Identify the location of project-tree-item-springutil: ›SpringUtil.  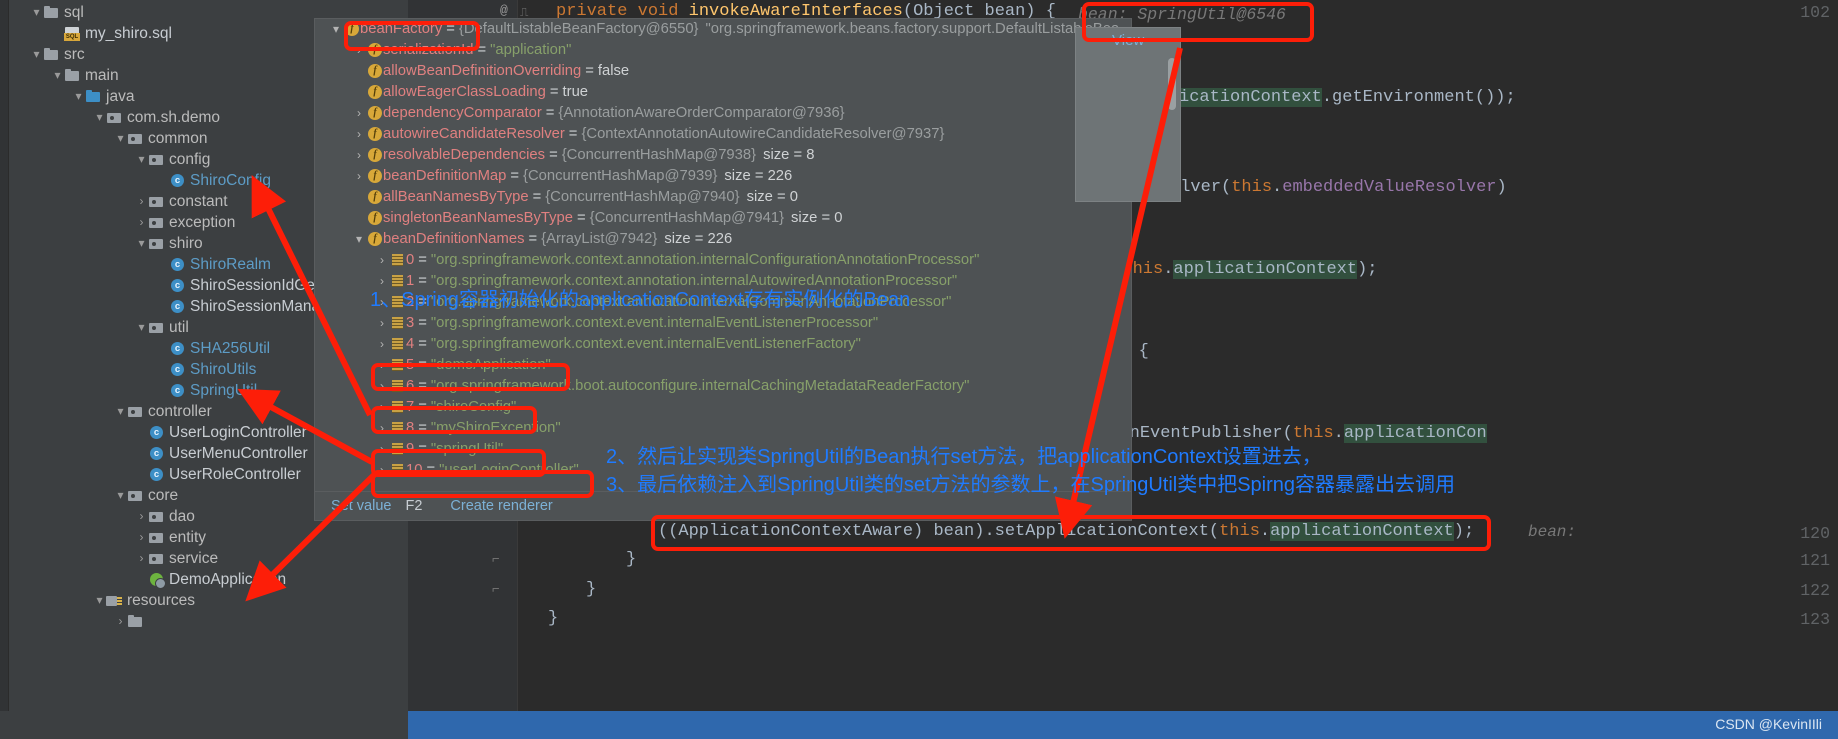
(164, 390).